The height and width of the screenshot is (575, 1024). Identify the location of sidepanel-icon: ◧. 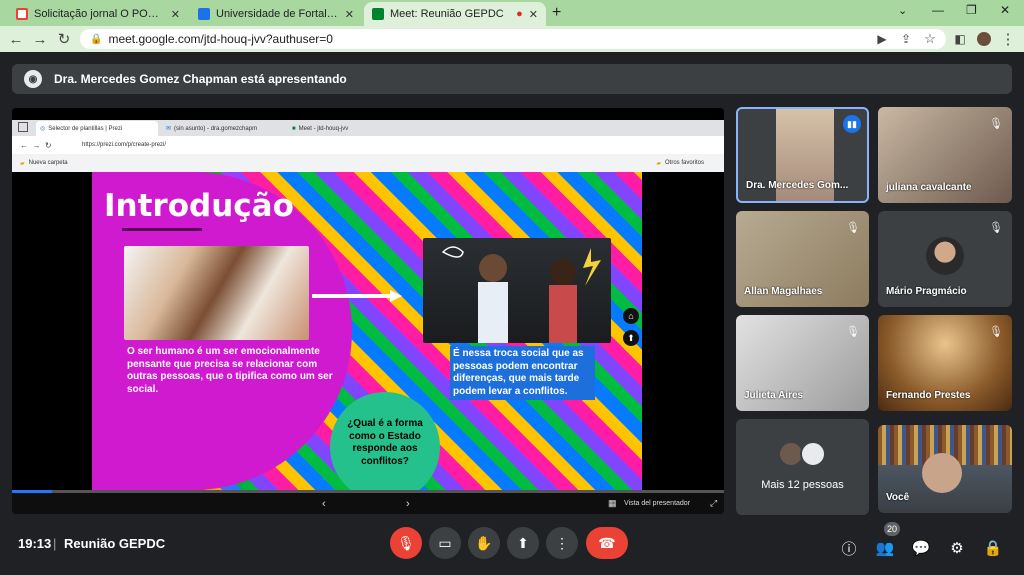
(960, 39).